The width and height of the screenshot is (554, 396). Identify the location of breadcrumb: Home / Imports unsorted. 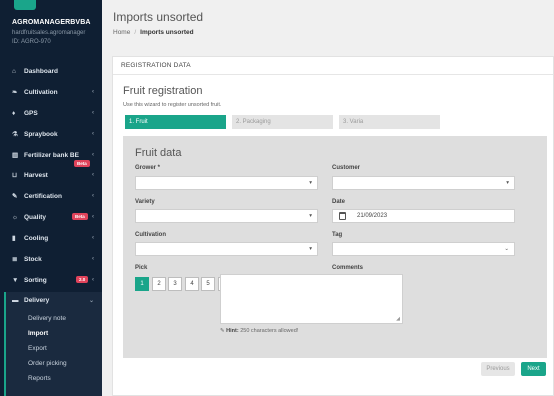
(153, 32).